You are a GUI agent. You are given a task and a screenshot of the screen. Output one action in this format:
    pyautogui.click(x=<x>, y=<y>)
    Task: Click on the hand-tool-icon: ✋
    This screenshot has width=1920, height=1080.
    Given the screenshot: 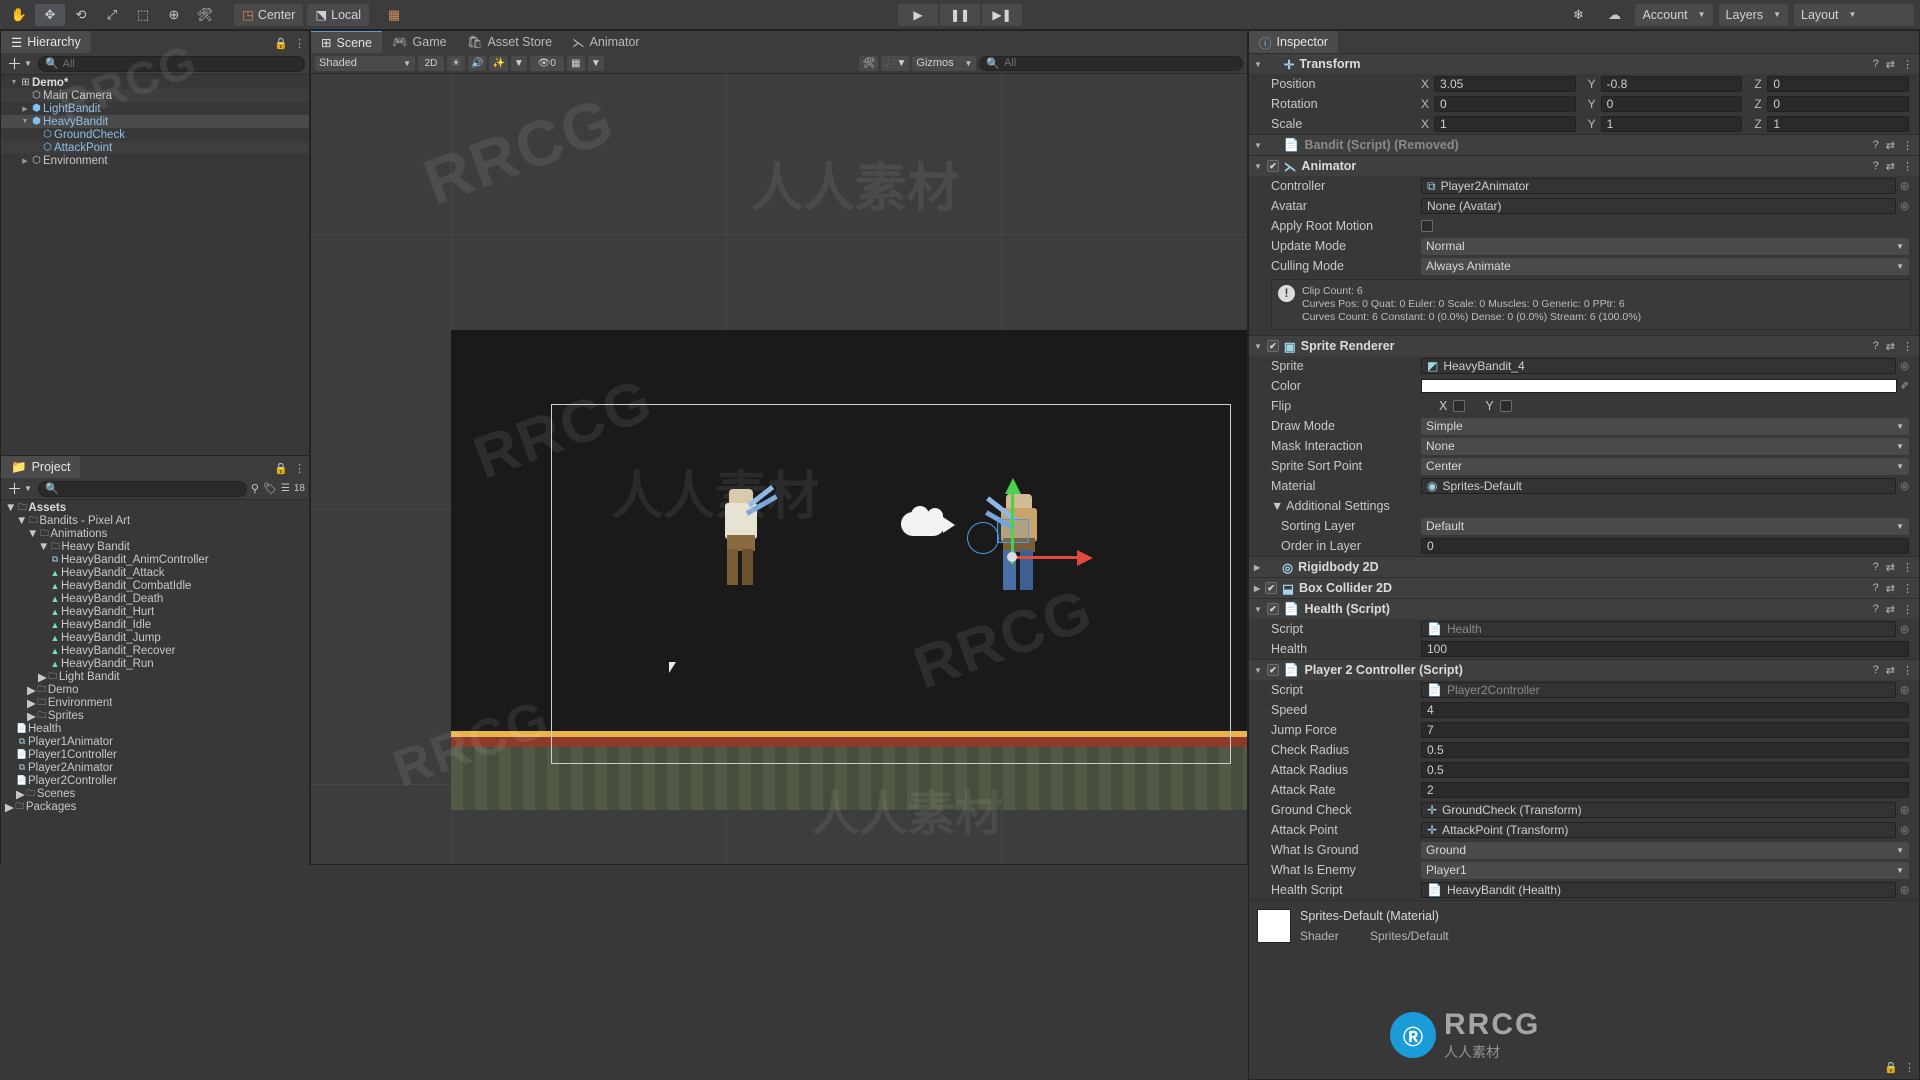 What is the action you would take?
    pyautogui.click(x=19, y=15)
    